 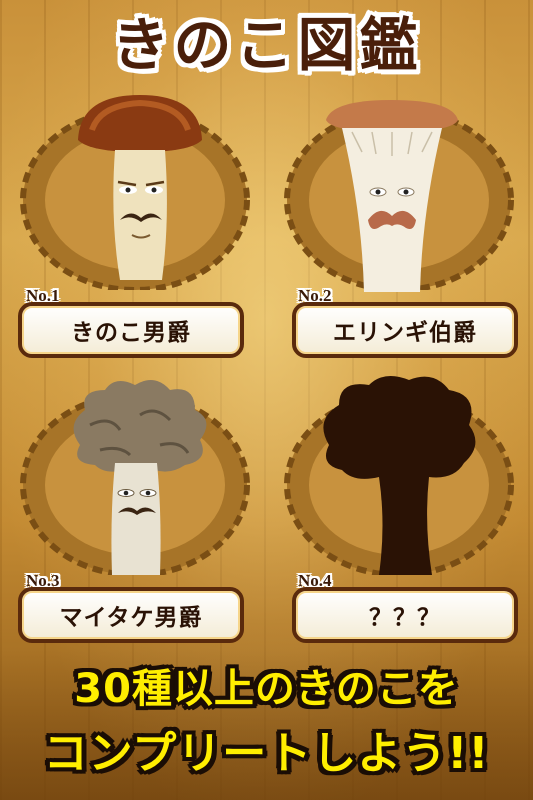 What do you see at coordinates (266, 689) in the screenshot?
I see `banner-line-1: 30種以上のきのこを` at bounding box center [266, 689].